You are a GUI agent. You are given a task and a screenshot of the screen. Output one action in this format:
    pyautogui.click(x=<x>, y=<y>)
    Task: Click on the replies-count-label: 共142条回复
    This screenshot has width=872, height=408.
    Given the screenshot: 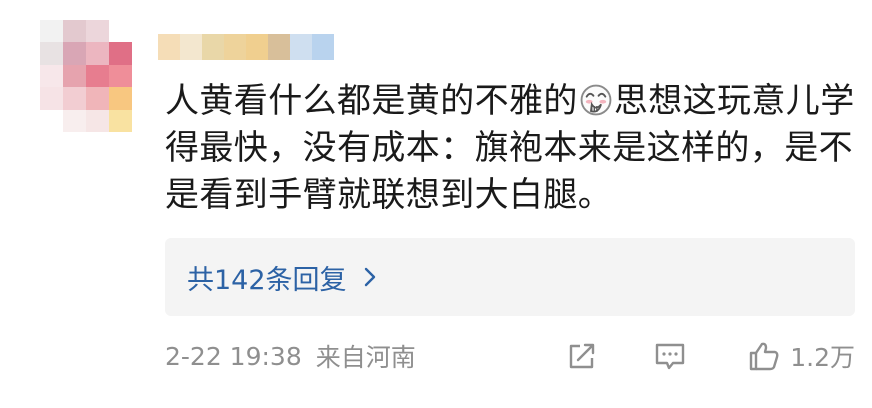 What is the action you would take?
    pyautogui.click(x=267, y=277)
    